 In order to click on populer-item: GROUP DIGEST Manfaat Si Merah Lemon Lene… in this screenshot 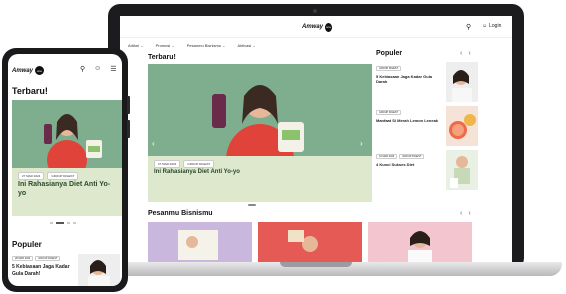, I will do `click(428, 127)`.